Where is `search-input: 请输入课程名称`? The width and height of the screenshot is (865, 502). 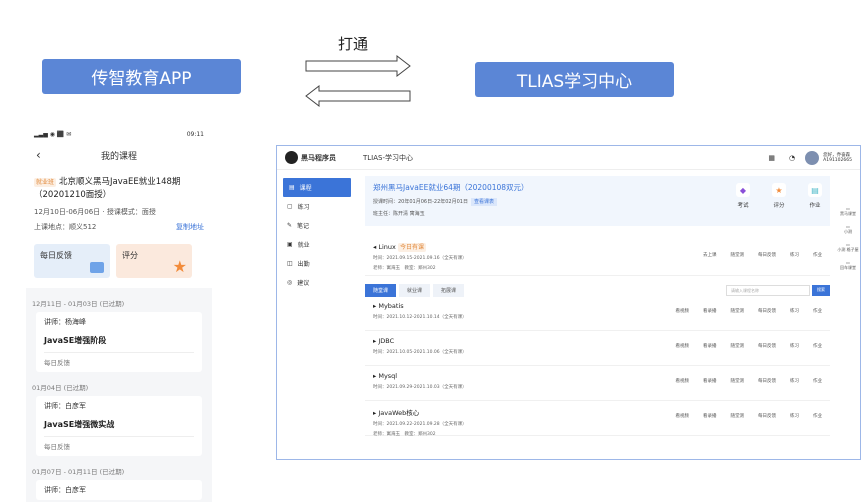 search-input: 请输入课程名称 is located at coordinates (768, 290).